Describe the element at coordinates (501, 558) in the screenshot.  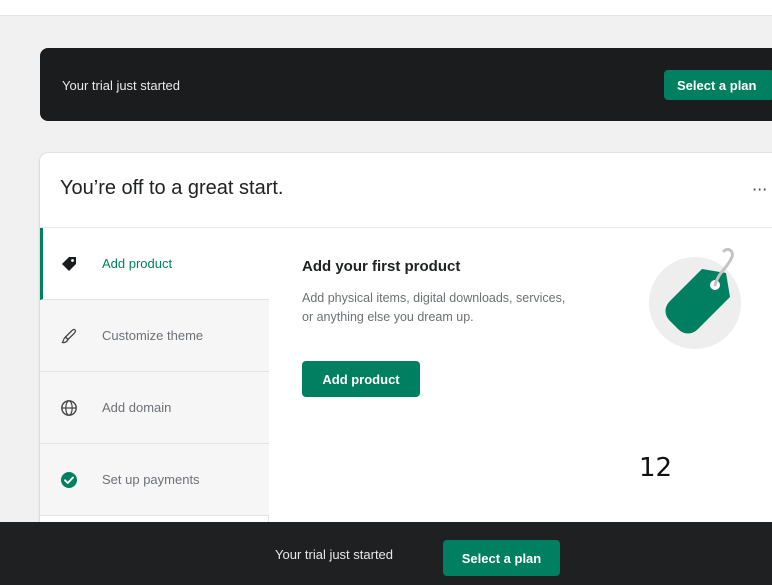
I see `bottom-select-plan-button: Select a plan` at that location.